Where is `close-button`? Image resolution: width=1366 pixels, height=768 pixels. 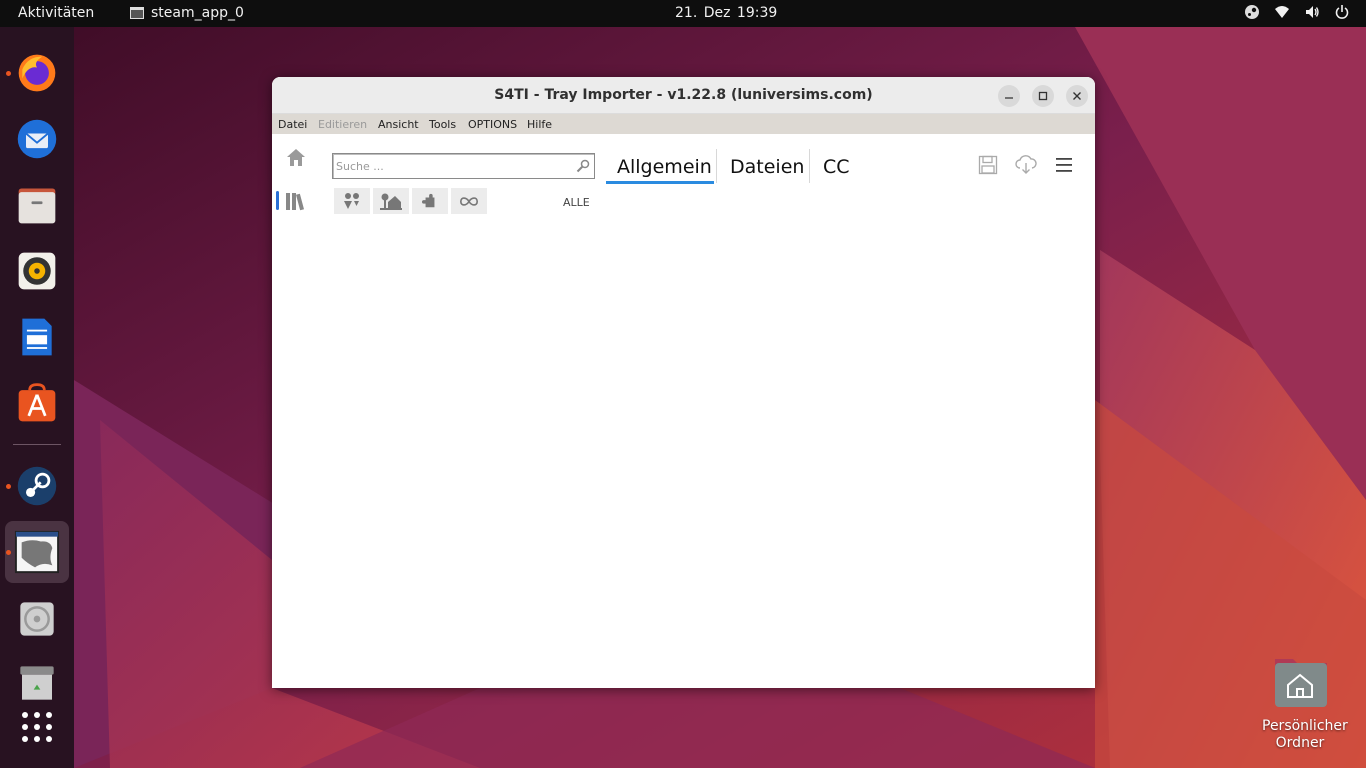
close-button is located at coordinates (1077, 96).